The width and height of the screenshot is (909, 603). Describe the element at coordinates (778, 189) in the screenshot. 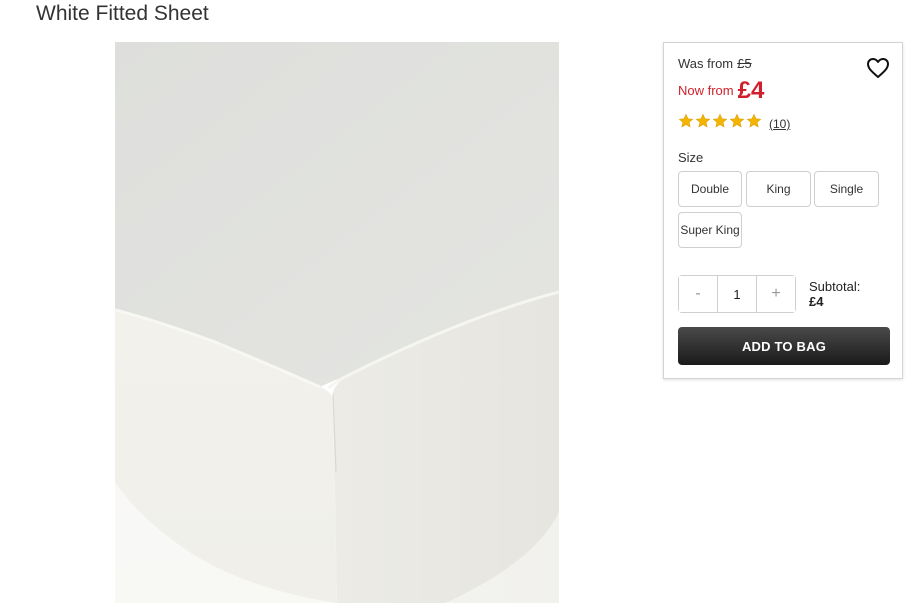

I see `size-option-king: King` at that location.